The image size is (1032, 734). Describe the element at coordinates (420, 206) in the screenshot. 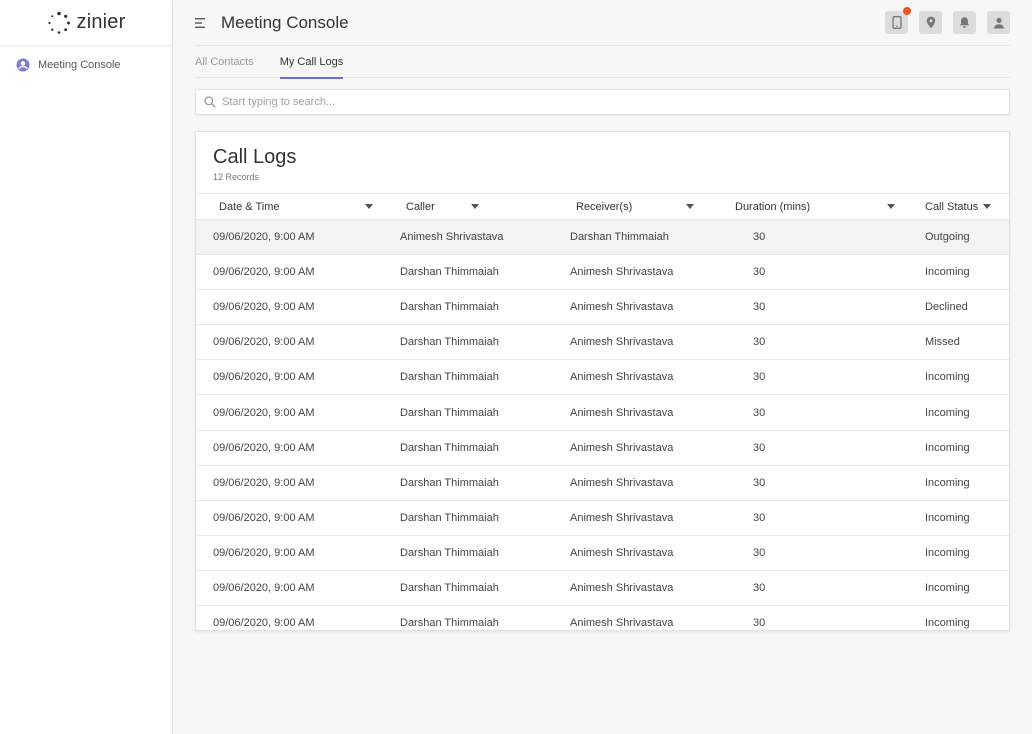

I see `column-header-label: Caller` at that location.